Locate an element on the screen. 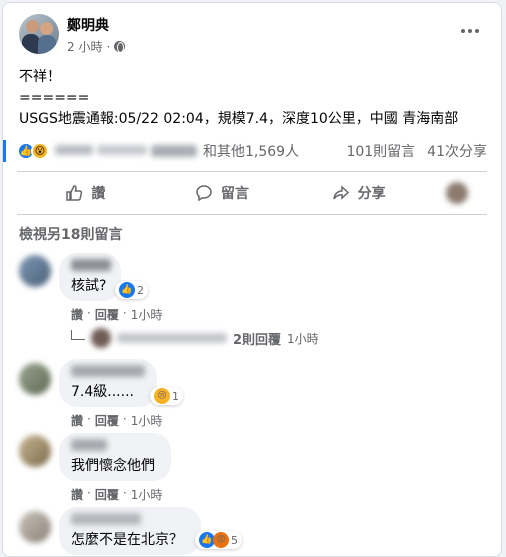 The image size is (506, 557). comment-bubble: 核試? is located at coordinates (90, 277).